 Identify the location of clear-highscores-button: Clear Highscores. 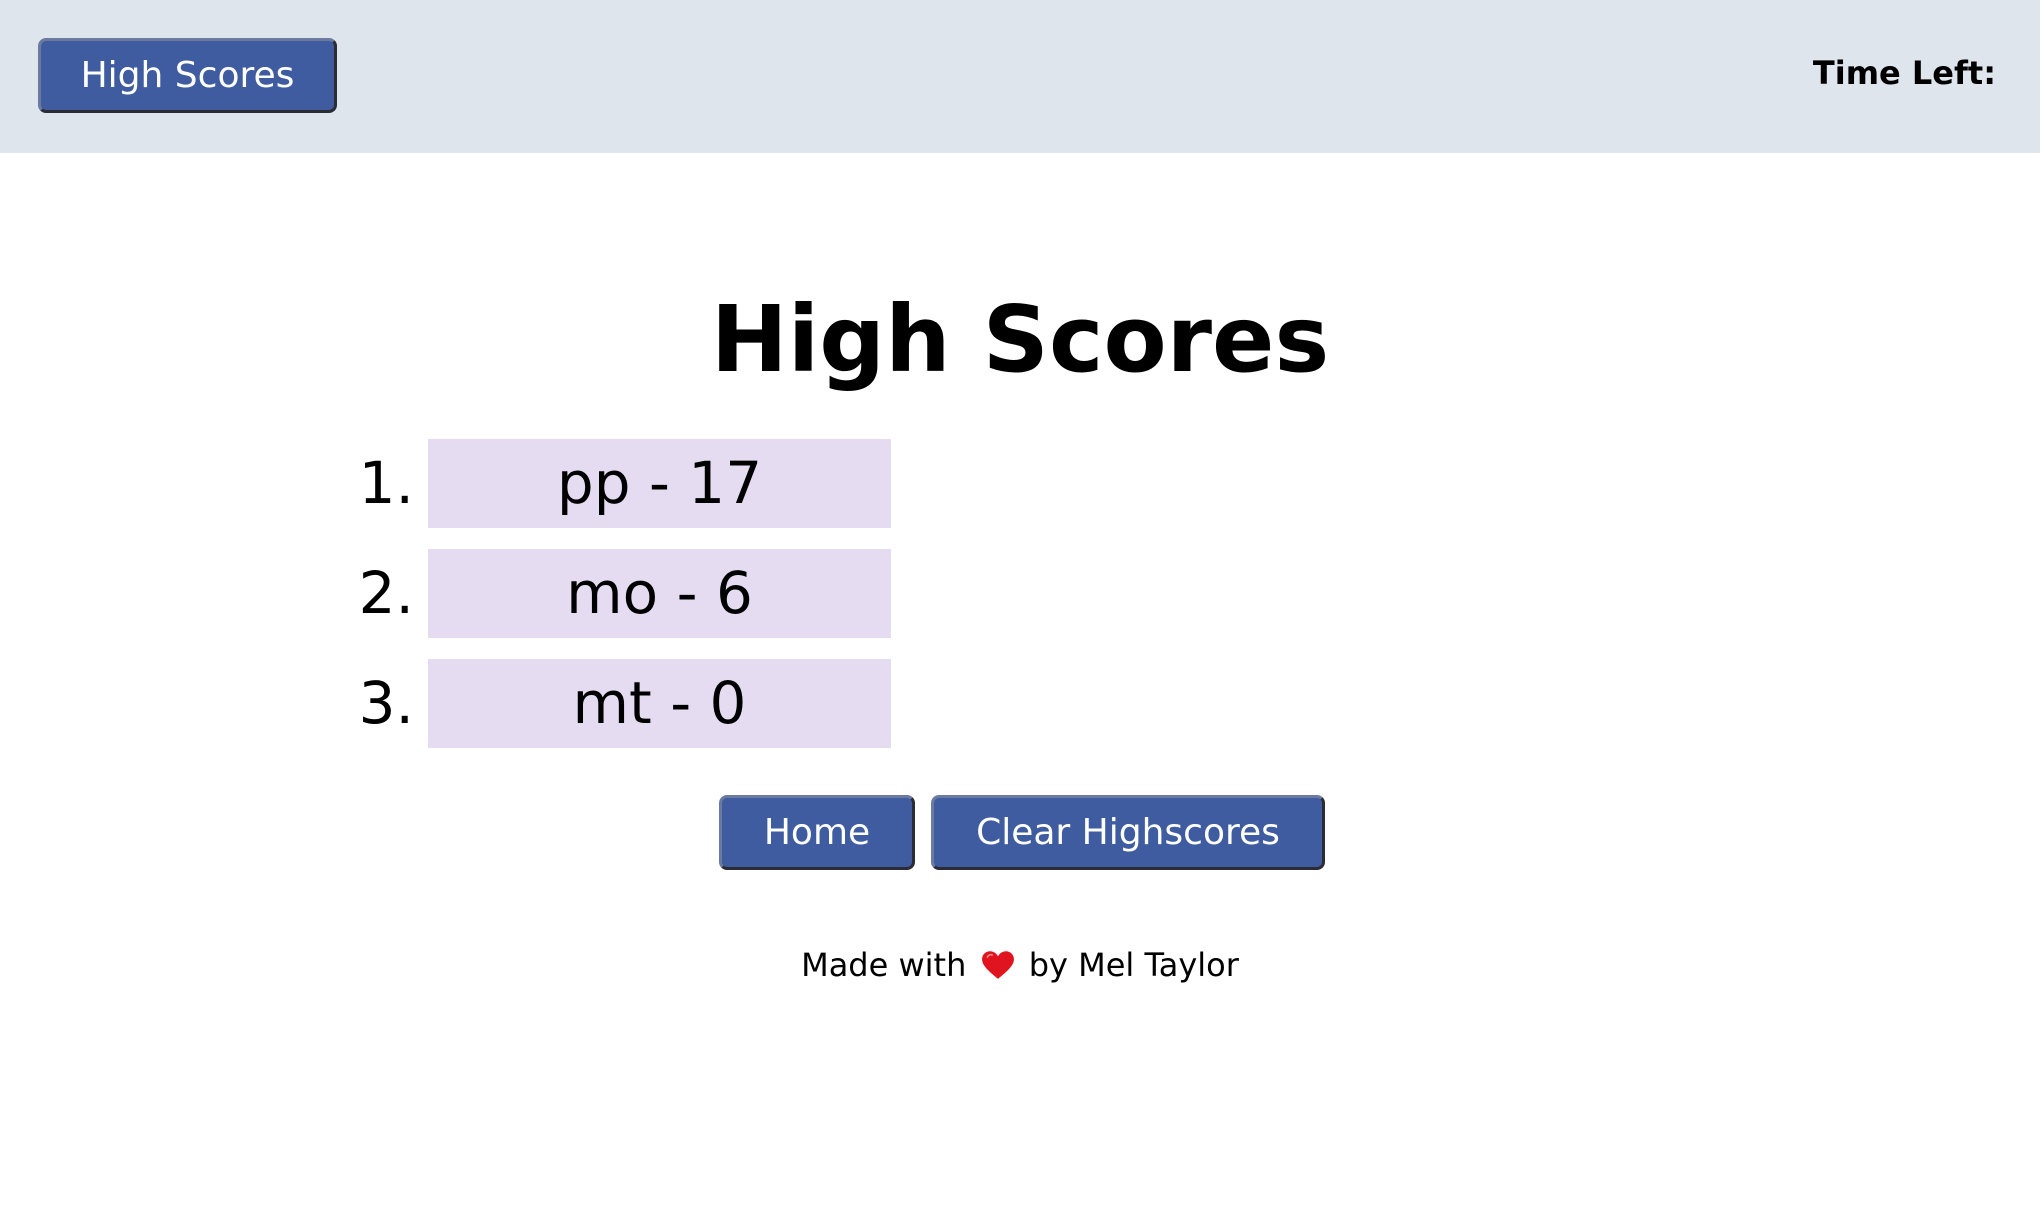
(1128, 832).